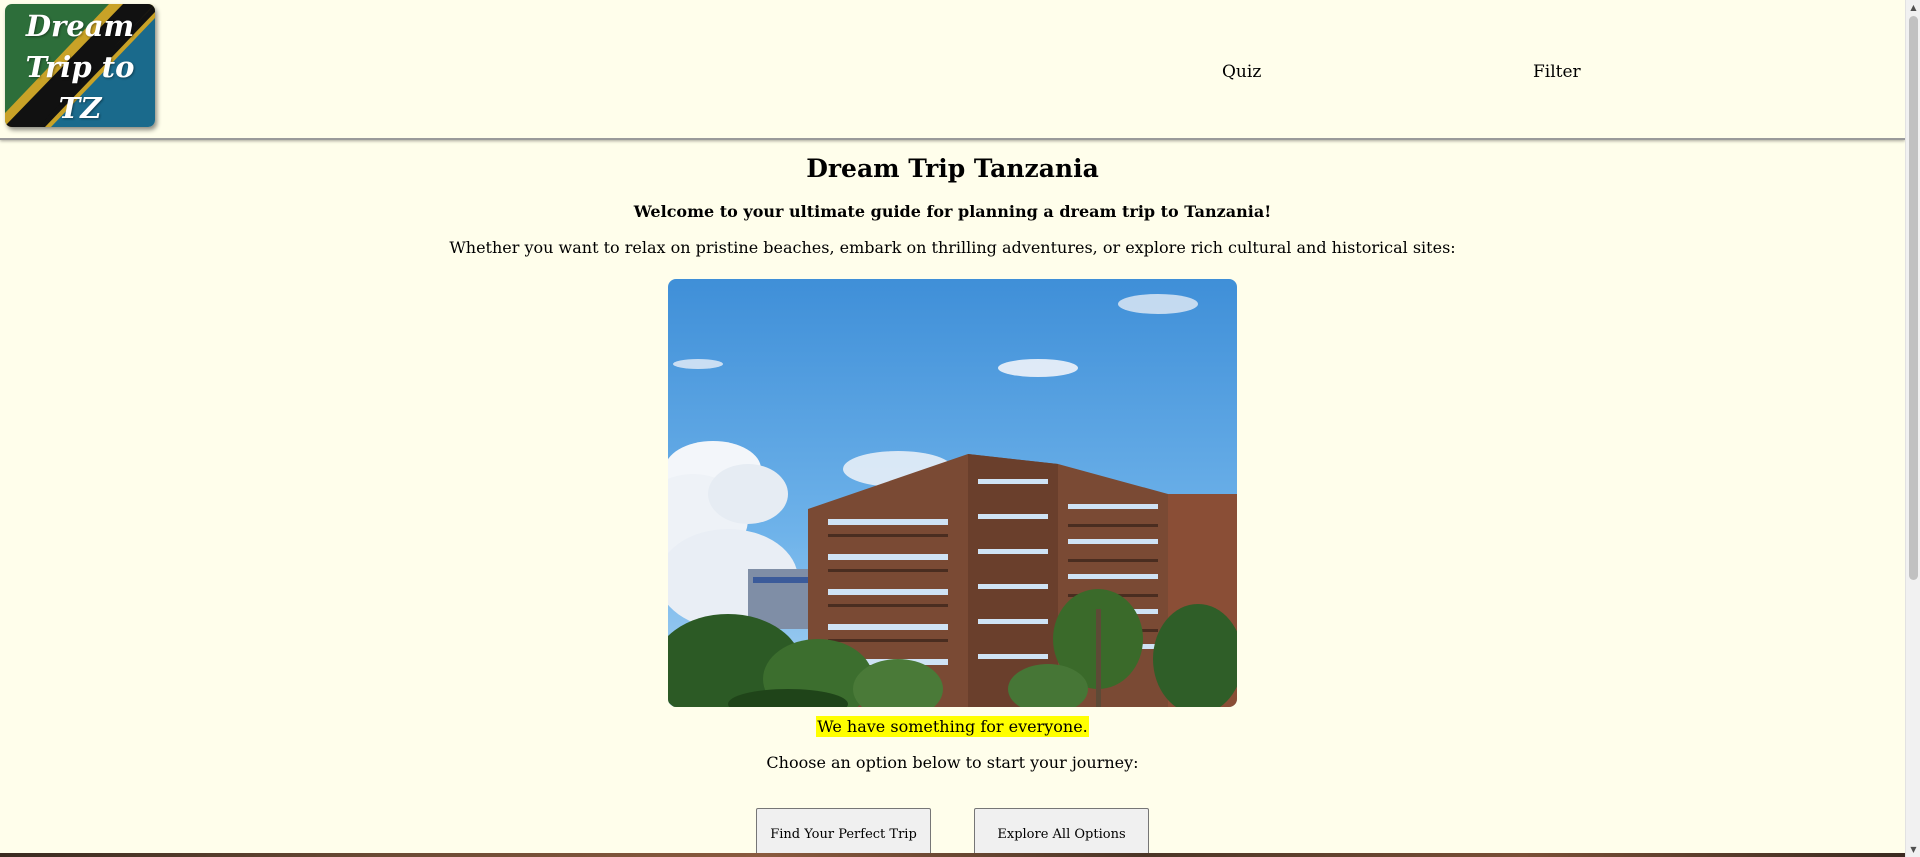 This screenshot has width=1920, height=857. I want to click on scroll-down-arrow-icon: ▼, so click(1913, 849).